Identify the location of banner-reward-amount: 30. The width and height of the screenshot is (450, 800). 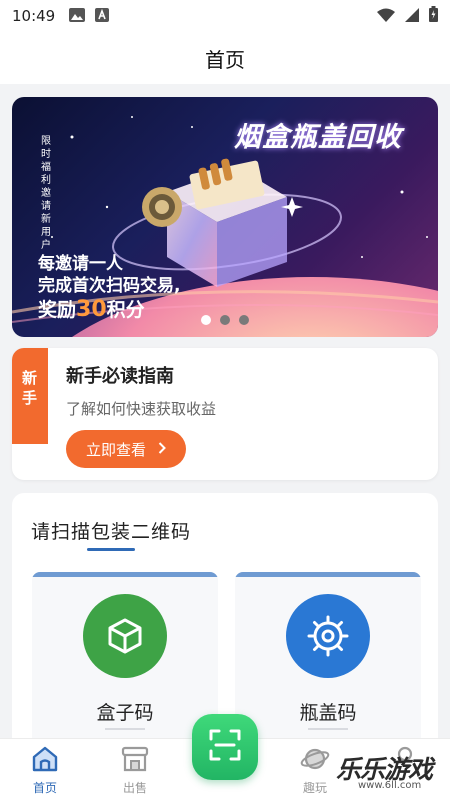
(91, 309).